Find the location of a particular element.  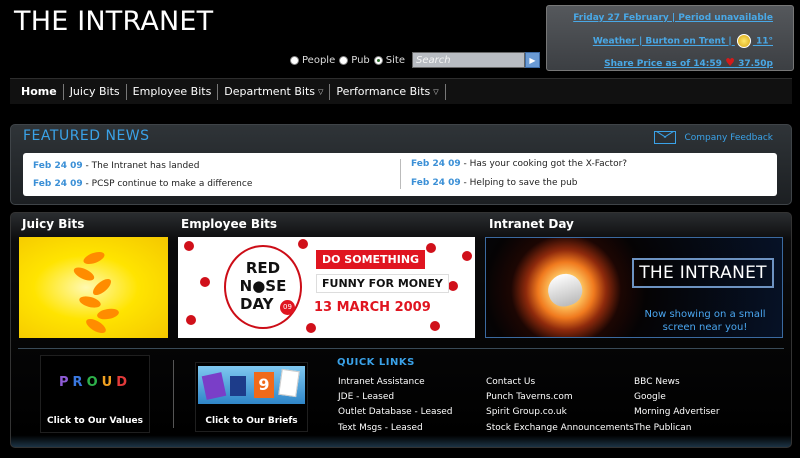

nav-item-department-bits: Department Bits ▽ is located at coordinates (274, 91).